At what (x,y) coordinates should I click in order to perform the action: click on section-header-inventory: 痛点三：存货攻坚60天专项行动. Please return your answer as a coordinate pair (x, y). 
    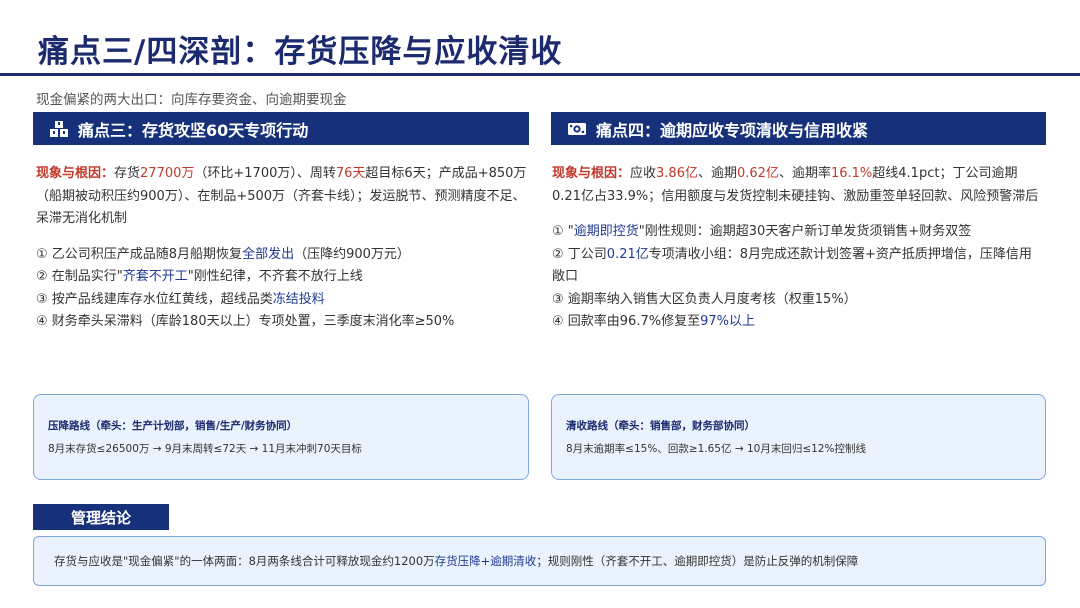
    Looking at the image, I should click on (281, 128).